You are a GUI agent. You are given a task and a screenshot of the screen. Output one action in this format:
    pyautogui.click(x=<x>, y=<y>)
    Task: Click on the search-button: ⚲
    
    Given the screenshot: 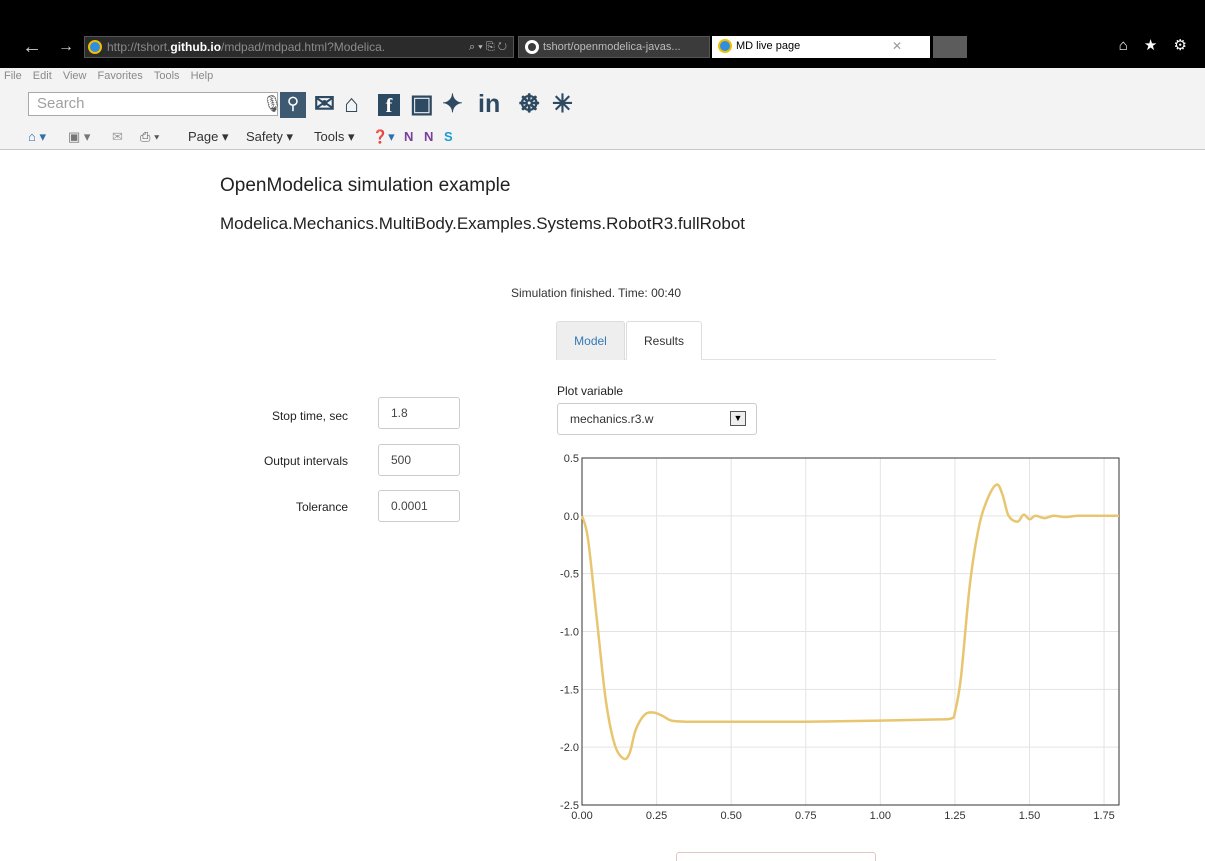 What is the action you would take?
    pyautogui.click(x=293, y=105)
    